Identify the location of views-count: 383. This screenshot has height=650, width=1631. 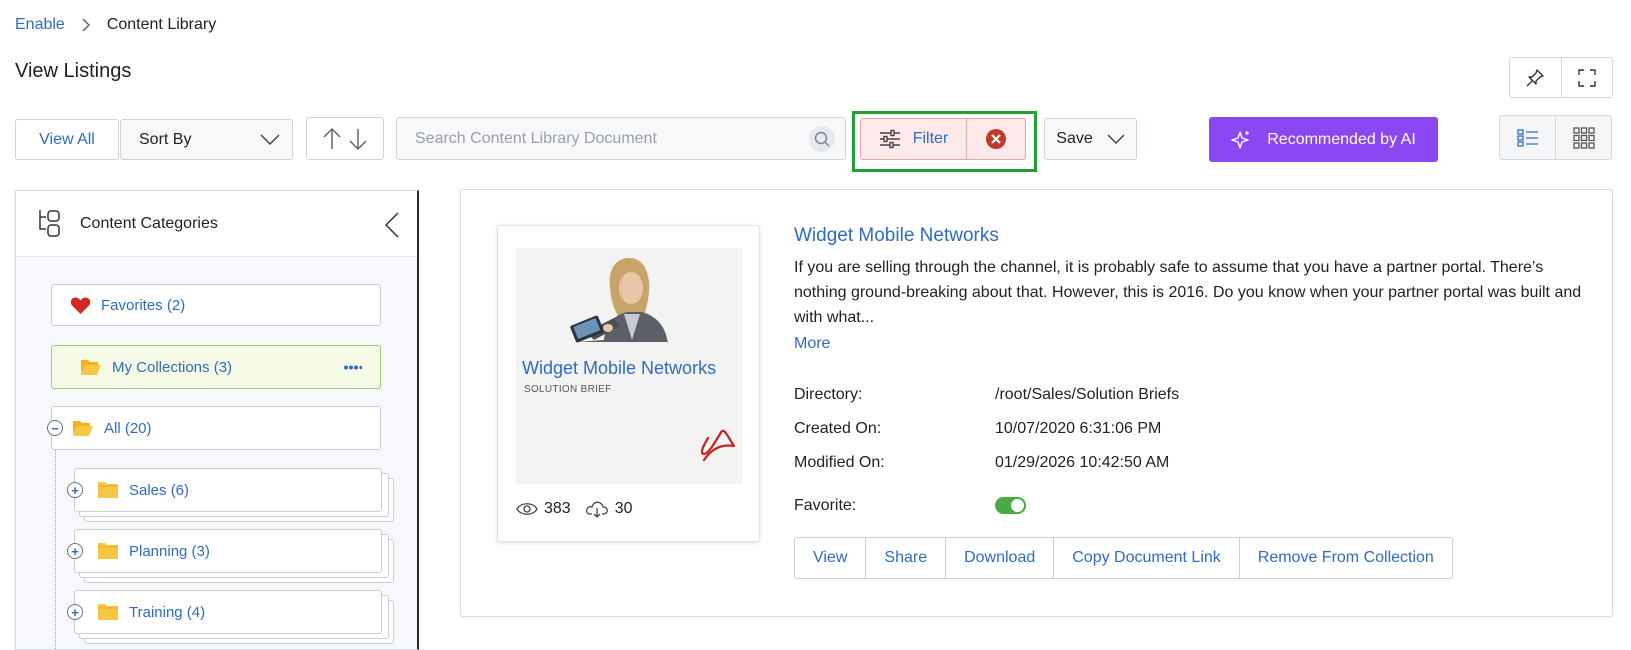
(557, 508).